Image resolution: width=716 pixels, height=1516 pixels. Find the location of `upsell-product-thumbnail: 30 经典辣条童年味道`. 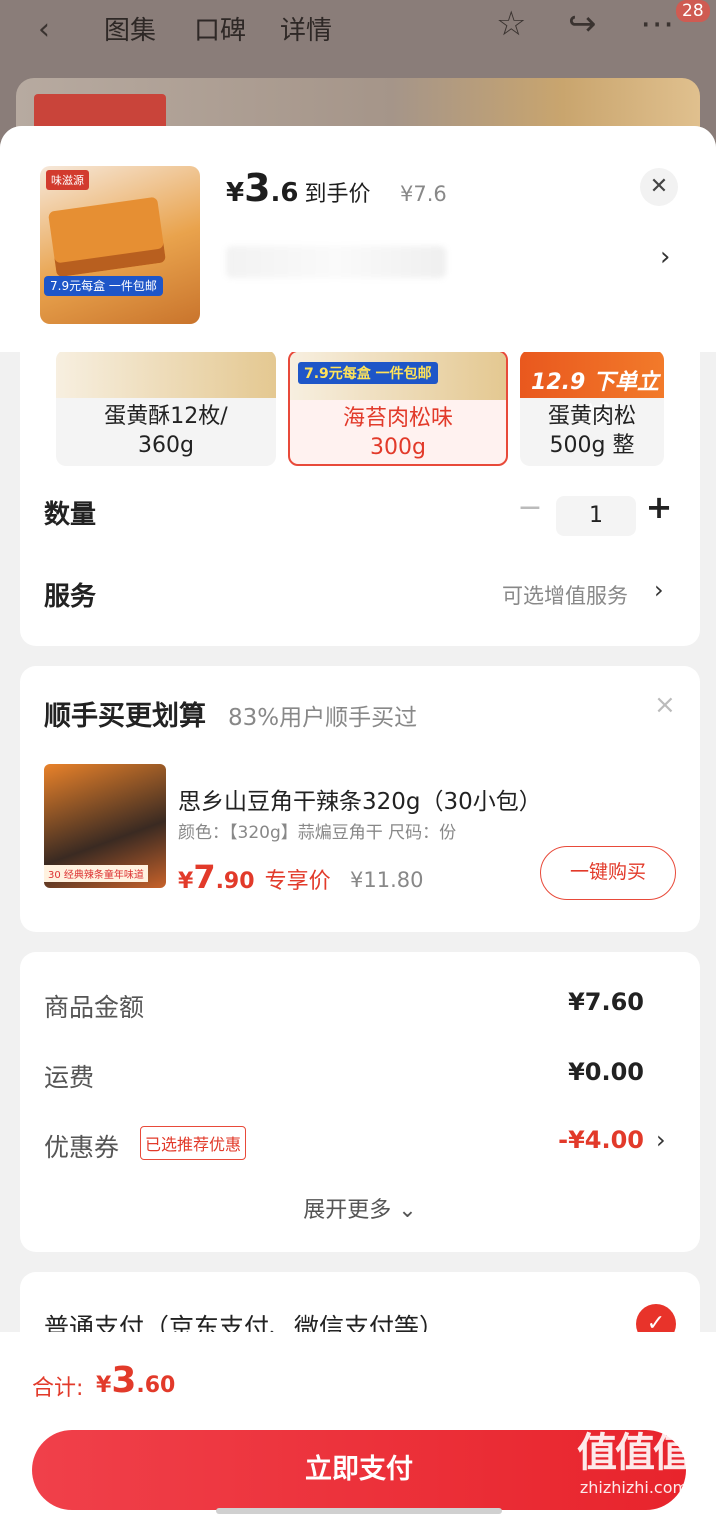

upsell-product-thumbnail: 30 经典辣条童年味道 is located at coordinates (105, 826).